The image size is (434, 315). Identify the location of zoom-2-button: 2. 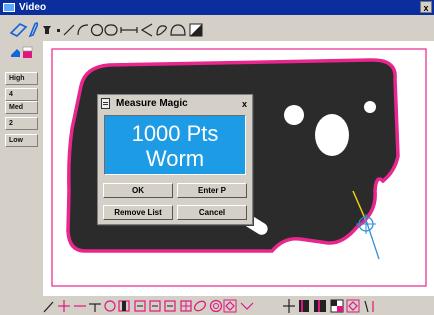
(21, 123).